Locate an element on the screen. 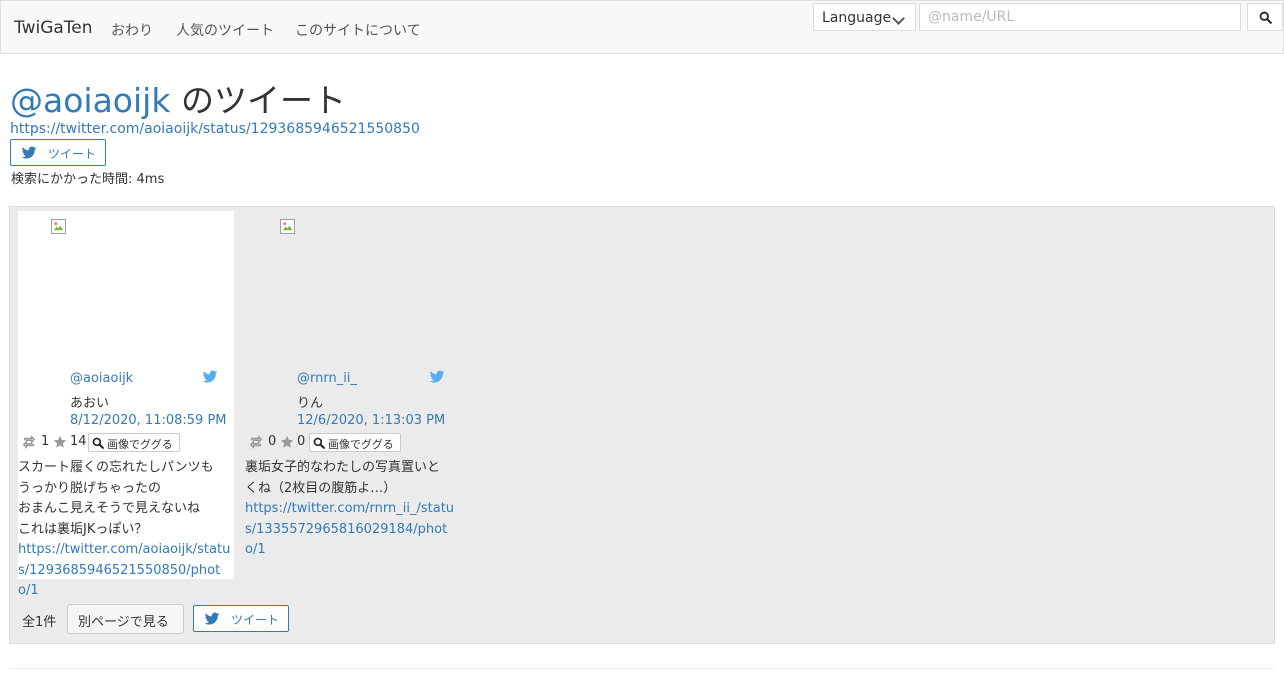  total-count: 全1件 is located at coordinates (39, 622).